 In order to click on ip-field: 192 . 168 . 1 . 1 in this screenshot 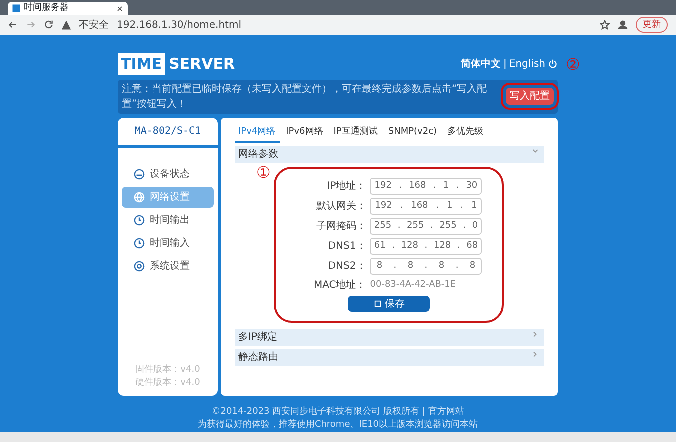, I will do `click(426, 206)`.